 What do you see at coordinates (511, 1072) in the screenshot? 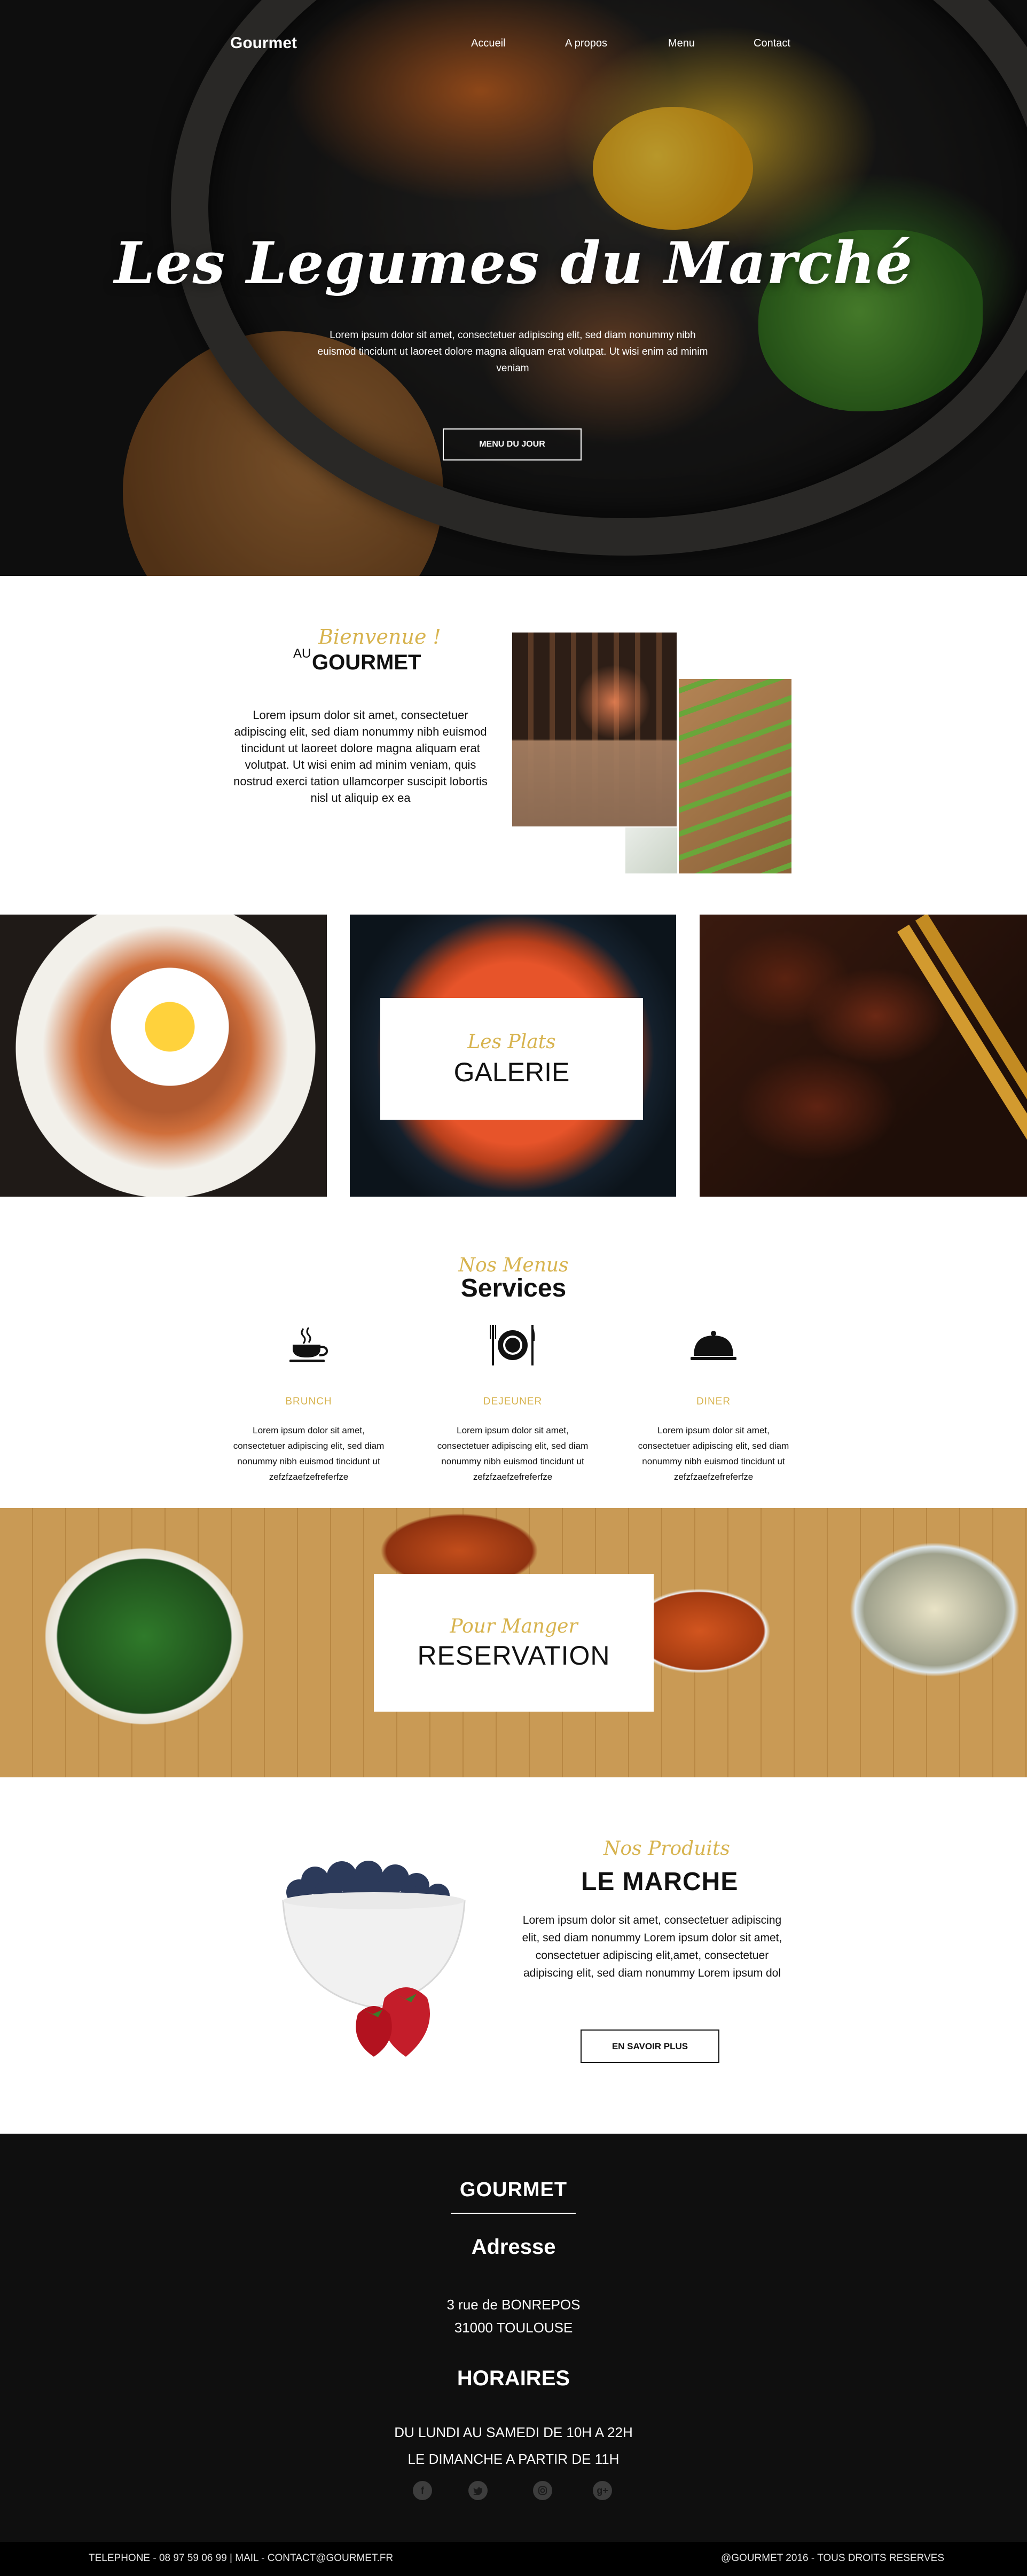
I see `gallery-title: GALERIE` at bounding box center [511, 1072].